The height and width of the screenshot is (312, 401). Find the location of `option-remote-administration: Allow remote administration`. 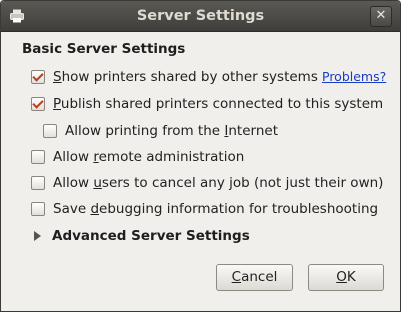

option-remote-administration: Allow remote administration is located at coordinates (137, 157).